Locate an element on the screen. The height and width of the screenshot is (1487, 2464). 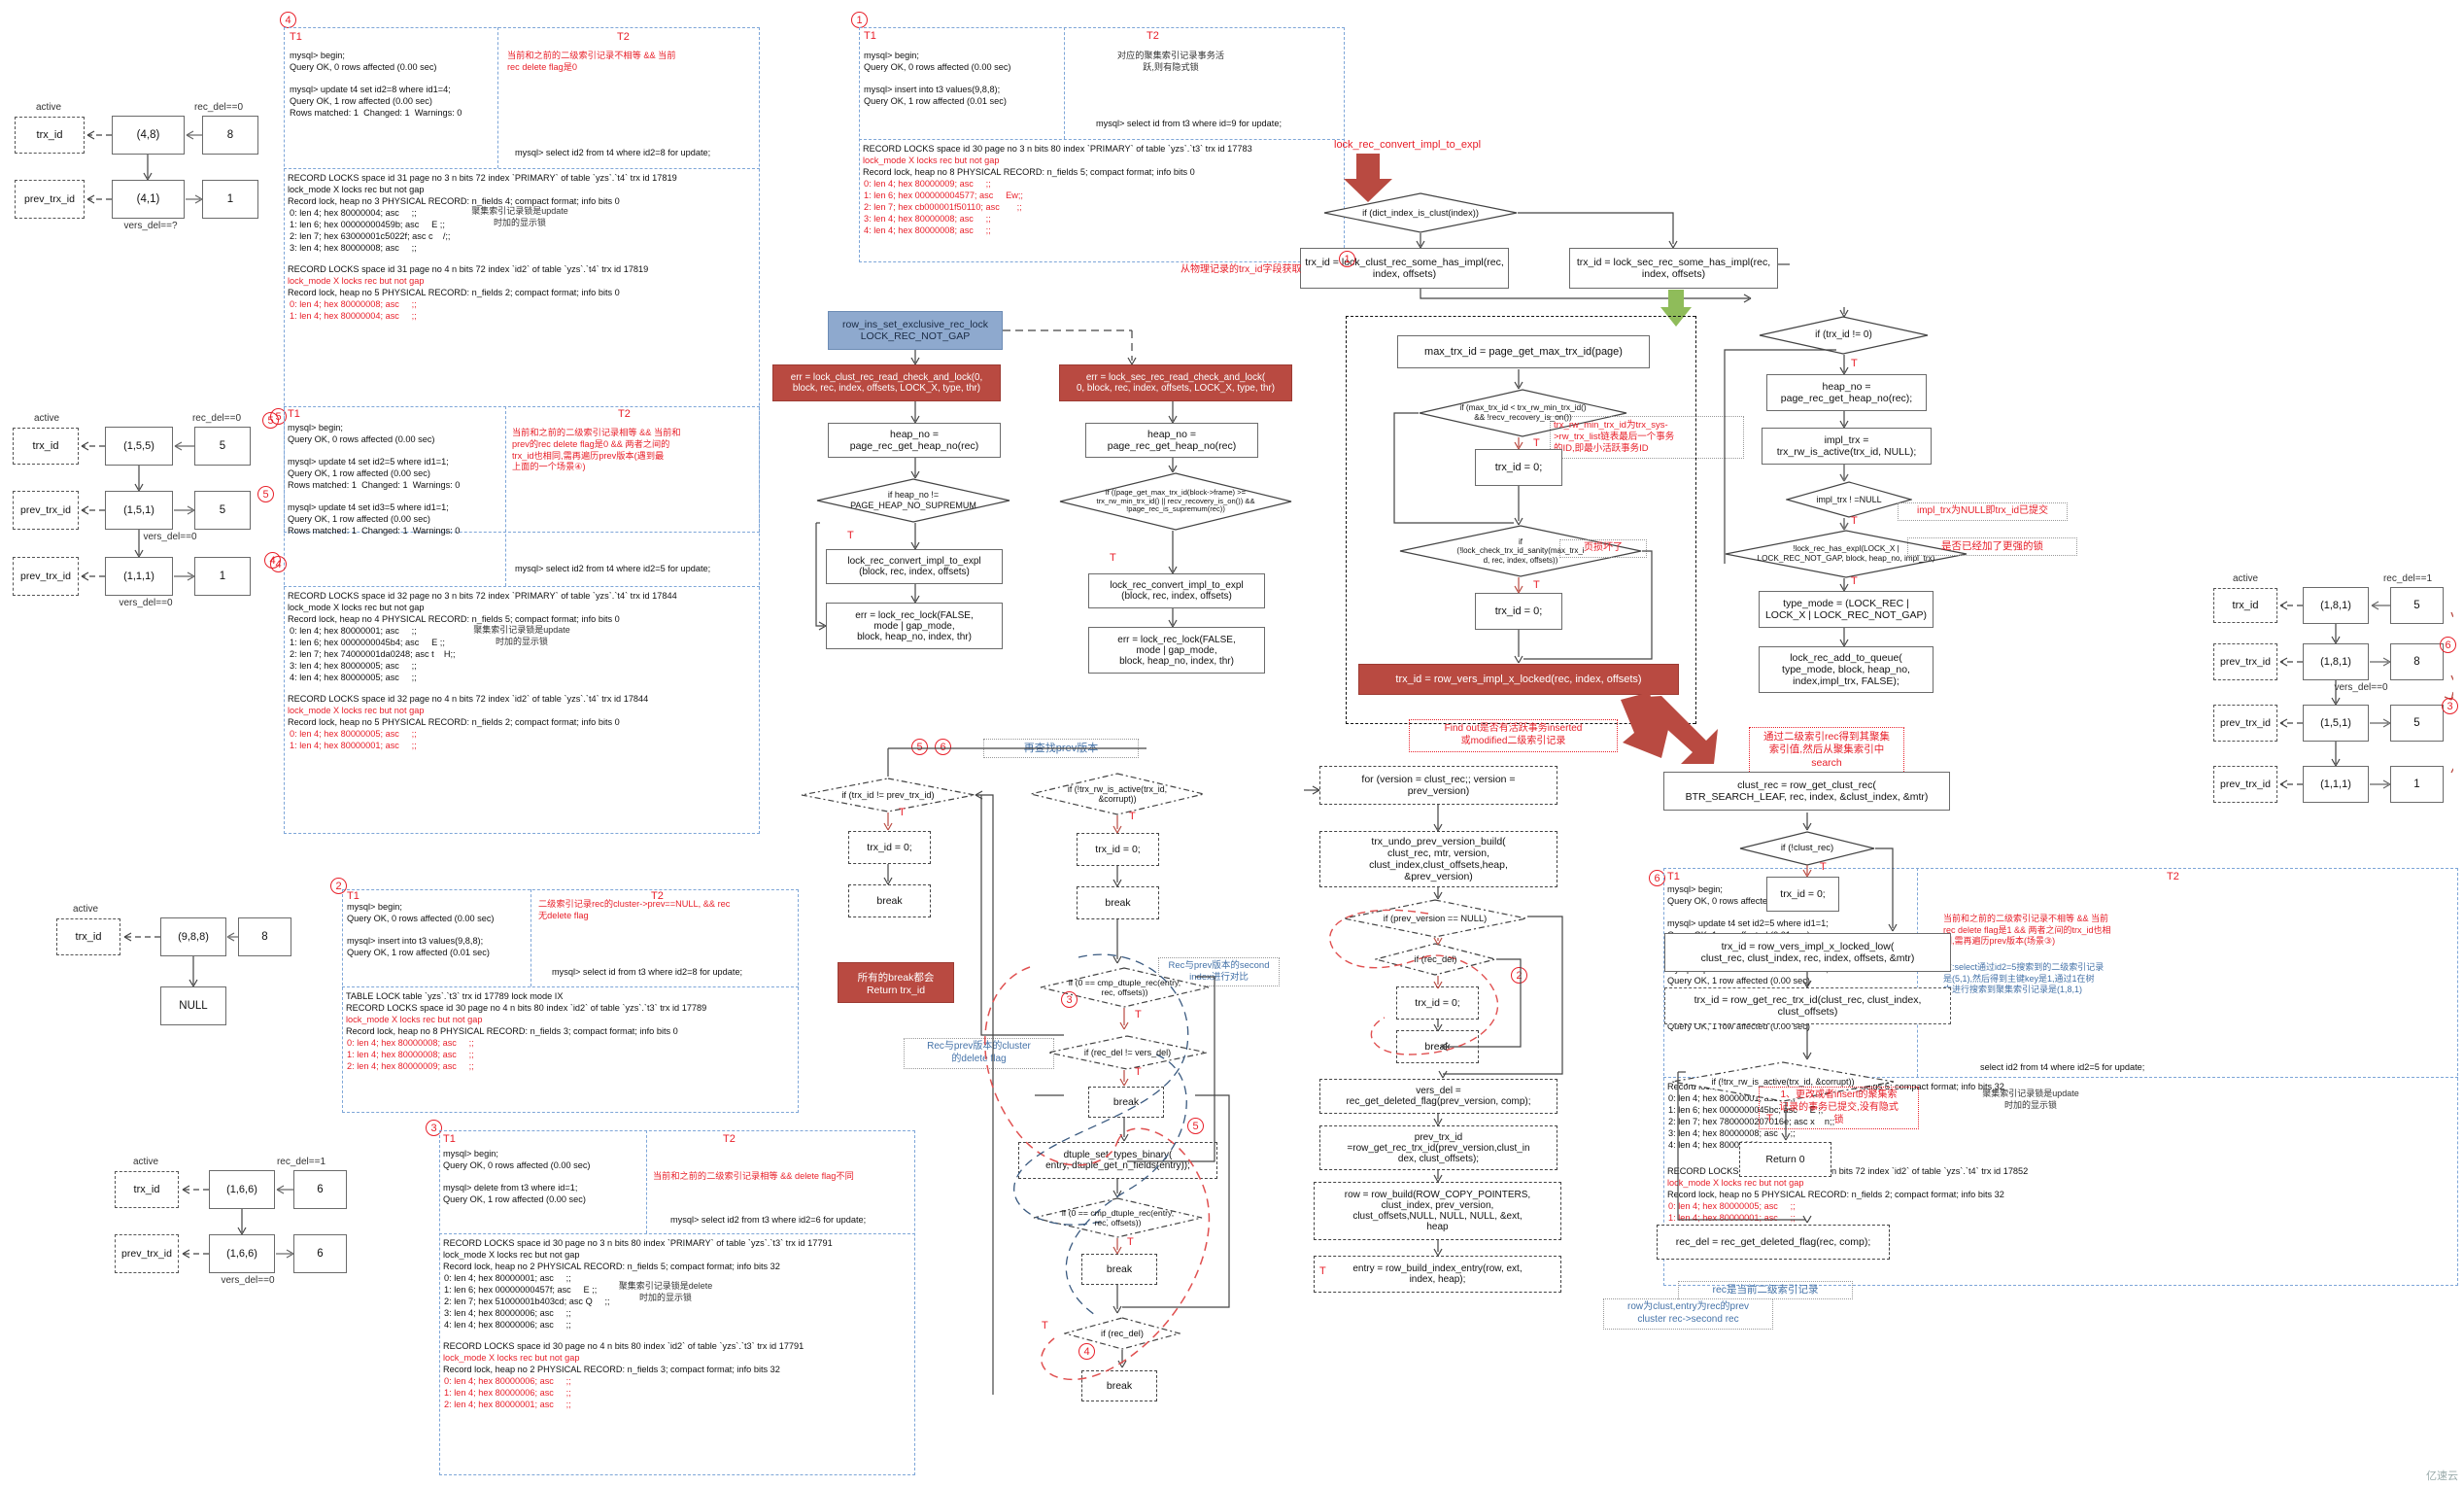
scenario-4-t2-header: T2 is located at coordinates (623, 37).